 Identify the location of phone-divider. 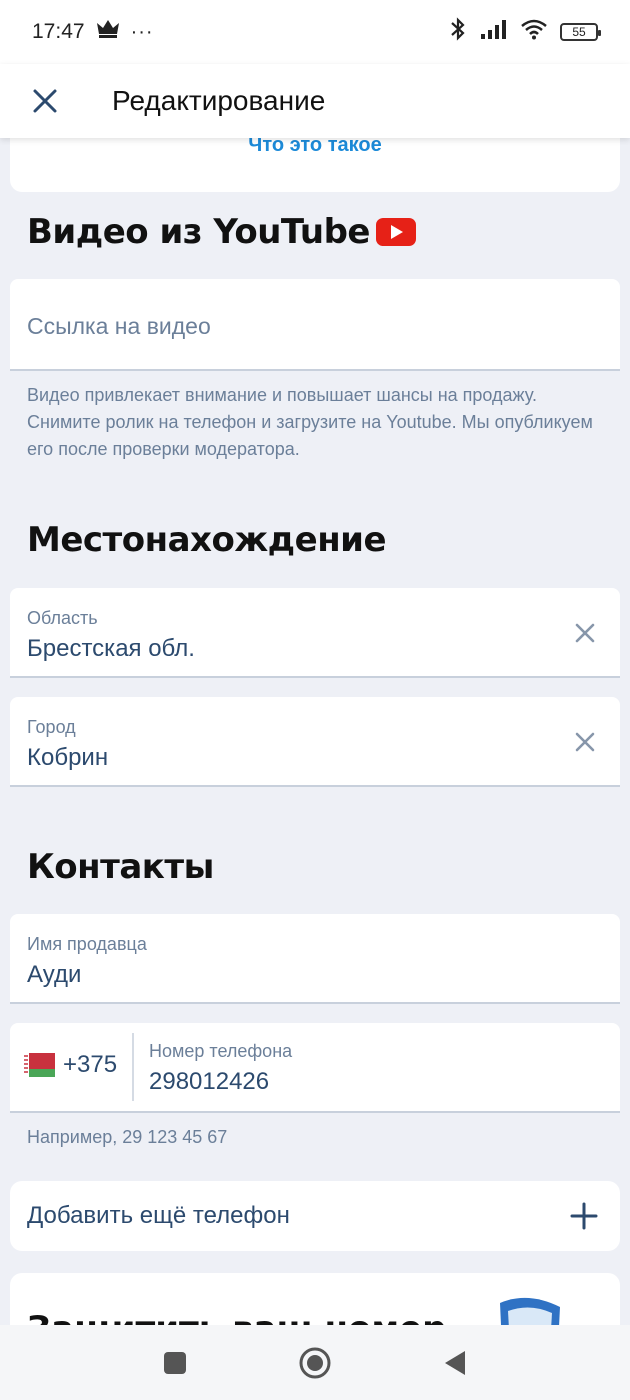
(133, 1067).